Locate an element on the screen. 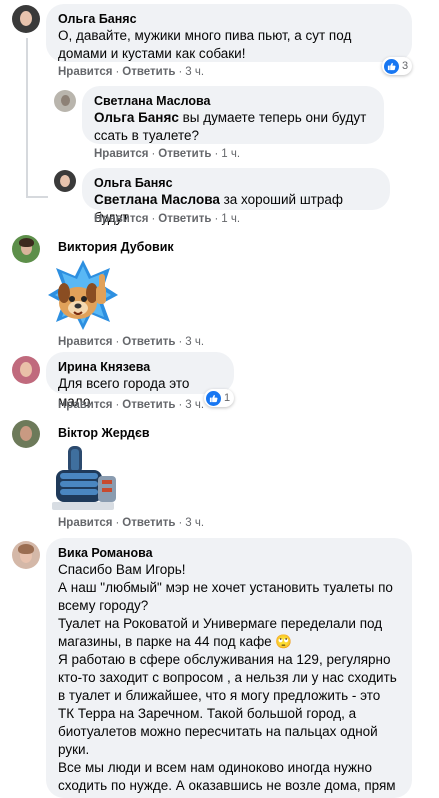  reaction-count: 1 is located at coordinates (219, 398).